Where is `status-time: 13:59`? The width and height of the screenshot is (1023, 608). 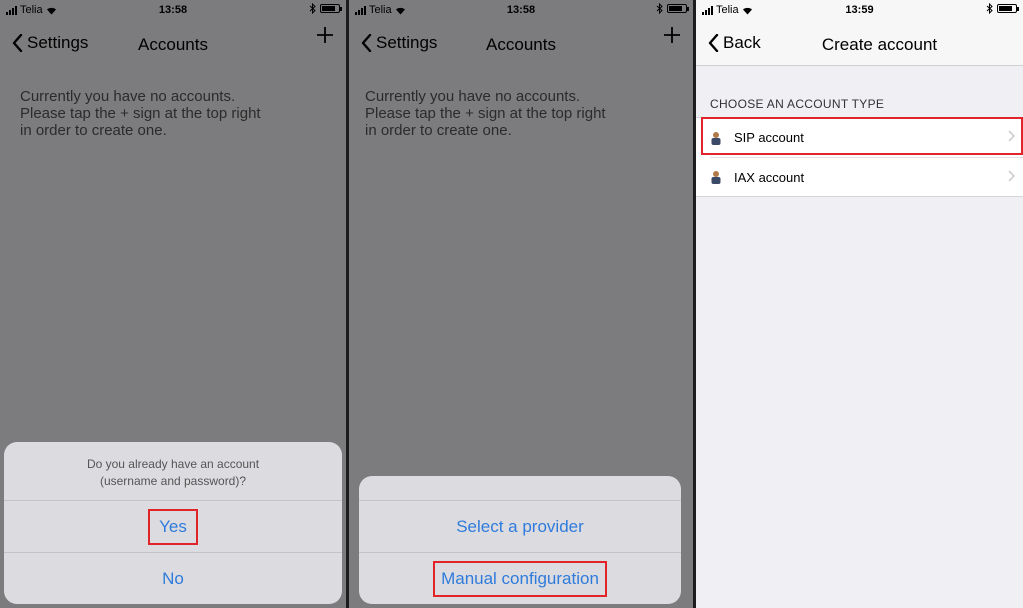
status-time: 13:59 is located at coordinates (859, 10).